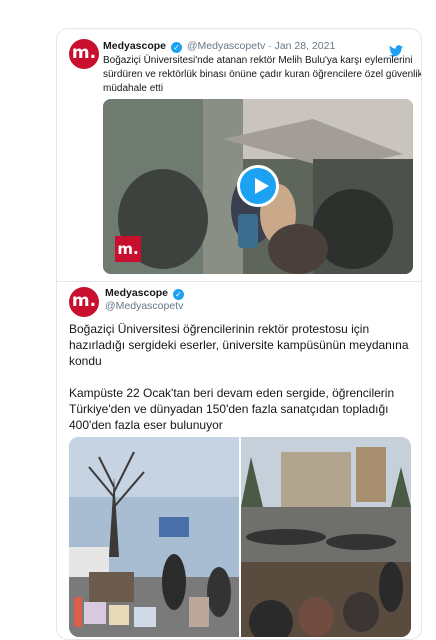 This screenshot has width=436, height=640. I want to click on author-name: Medyascope, so click(136, 293).